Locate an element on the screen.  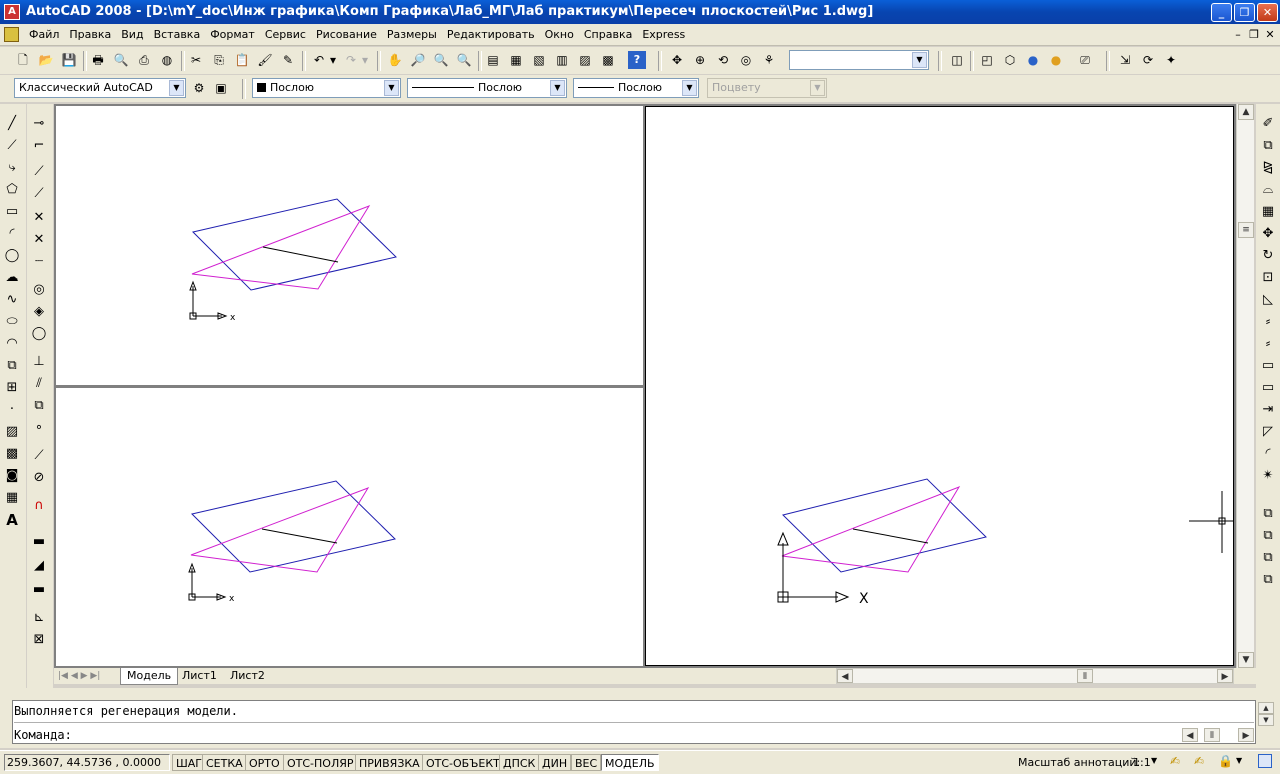
pan-realtime-icon: ✋ is located at coordinates (395, 60).